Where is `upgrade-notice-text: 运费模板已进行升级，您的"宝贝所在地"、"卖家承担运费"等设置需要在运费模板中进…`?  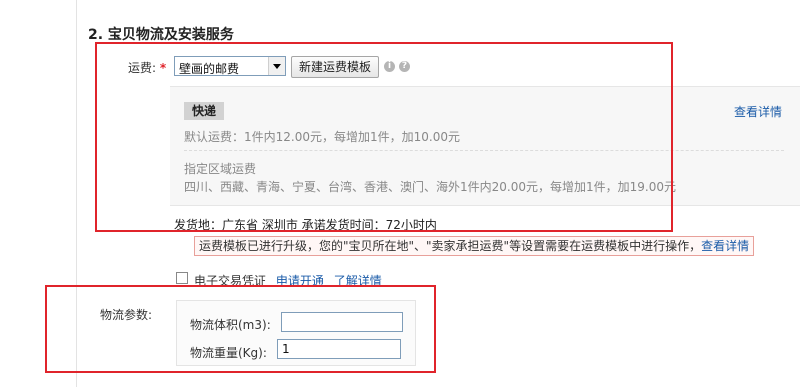
upgrade-notice-text: 运费模板已进行升级，您的"宝贝所在地"、"卖家承担运费"等设置需要在运费模板中进… is located at coordinates (450, 246).